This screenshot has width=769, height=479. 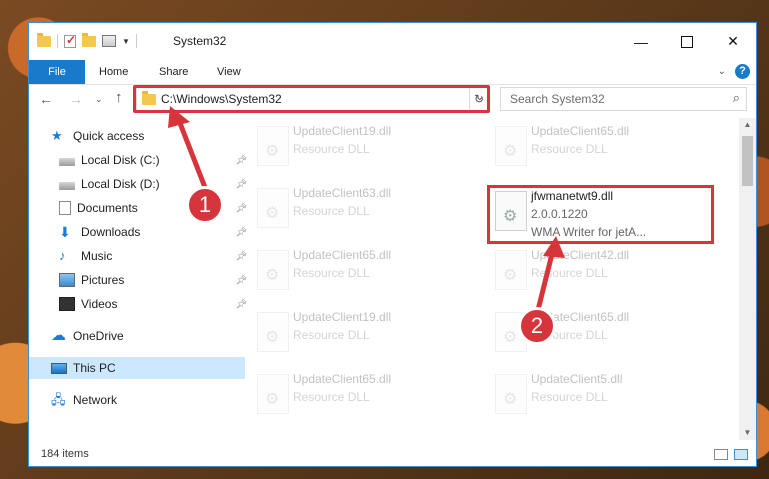 What do you see at coordinates (392, 72) in the screenshot?
I see `ribbon-tabs: File Home Share View ⌄ ?` at bounding box center [392, 72].